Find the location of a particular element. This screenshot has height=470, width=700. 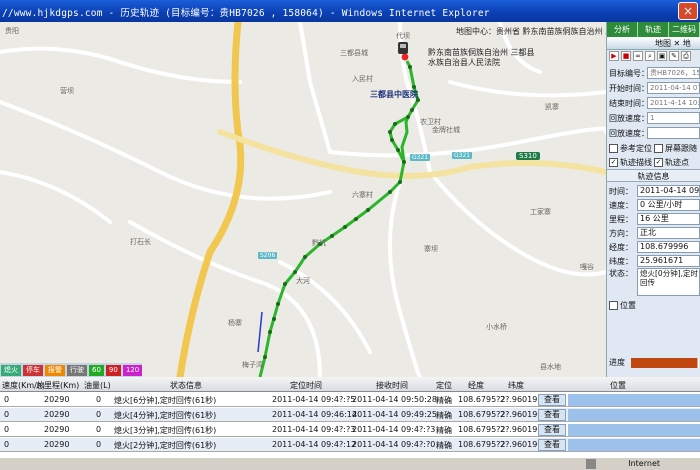

info-value: 正北 is located at coordinates (668, 233).